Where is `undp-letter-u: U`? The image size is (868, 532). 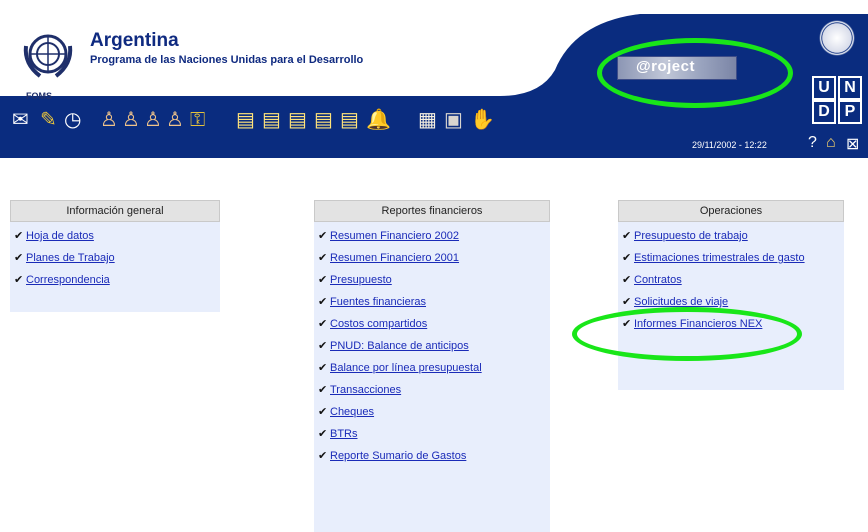
undp-letter-u: U is located at coordinates (824, 88).